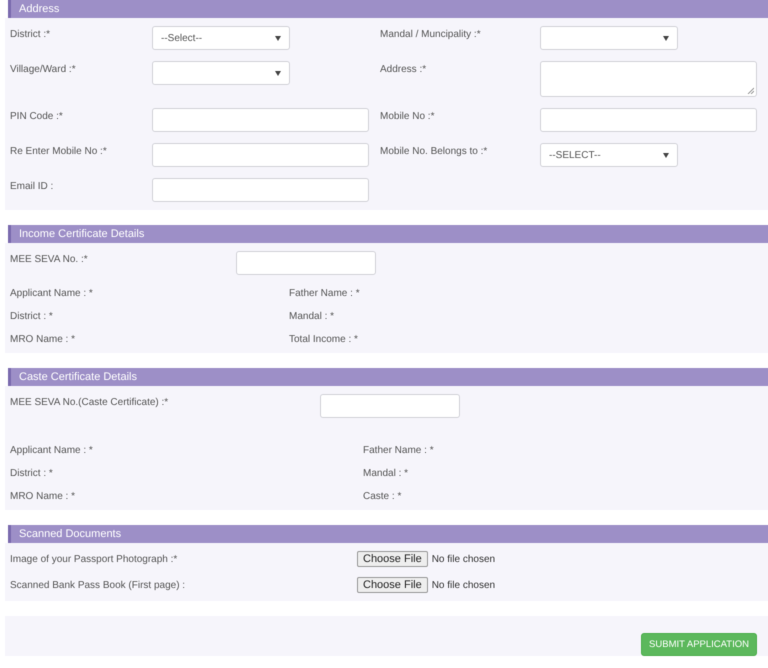 This screenshot has width=768, height=668. What do you see at coordinates (388, 9) in the screenshot?
I see `section-header: Address` at bounding box center [388, 9].